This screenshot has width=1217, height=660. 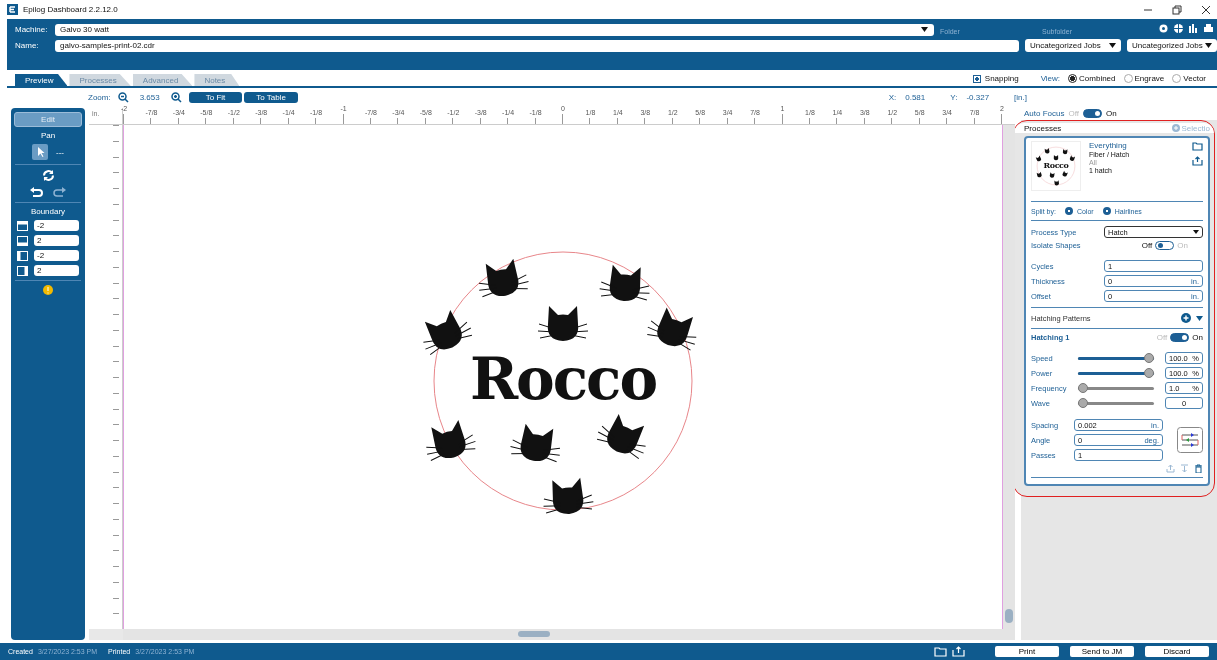 What do you see at coordinates (976, 79) in the screenshot?
I see `snapping-checkbox` at bounding box center [976, 79].